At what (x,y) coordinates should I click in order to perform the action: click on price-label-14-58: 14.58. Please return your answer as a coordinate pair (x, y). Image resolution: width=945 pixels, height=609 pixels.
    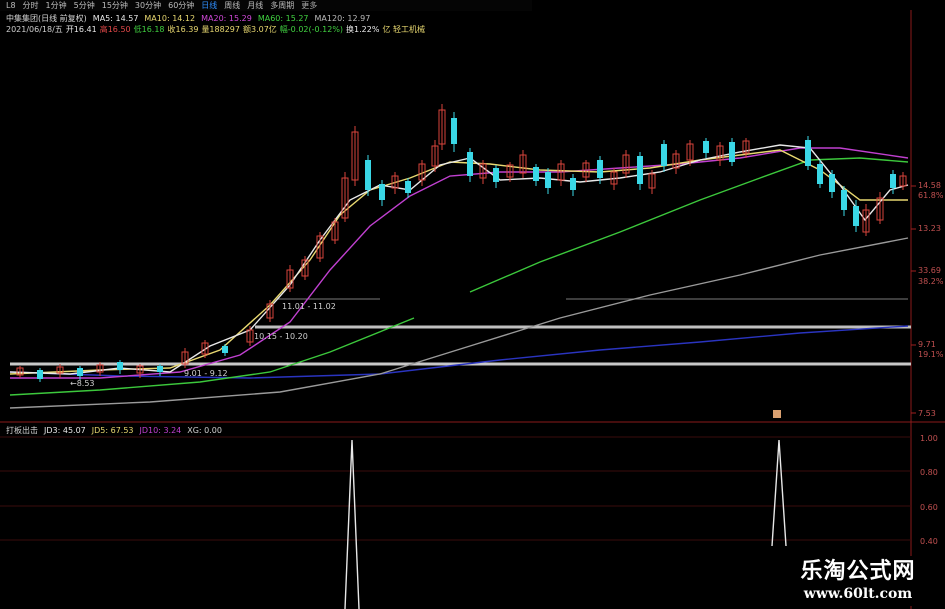
    Looking at the image, I should click on (929, 185).